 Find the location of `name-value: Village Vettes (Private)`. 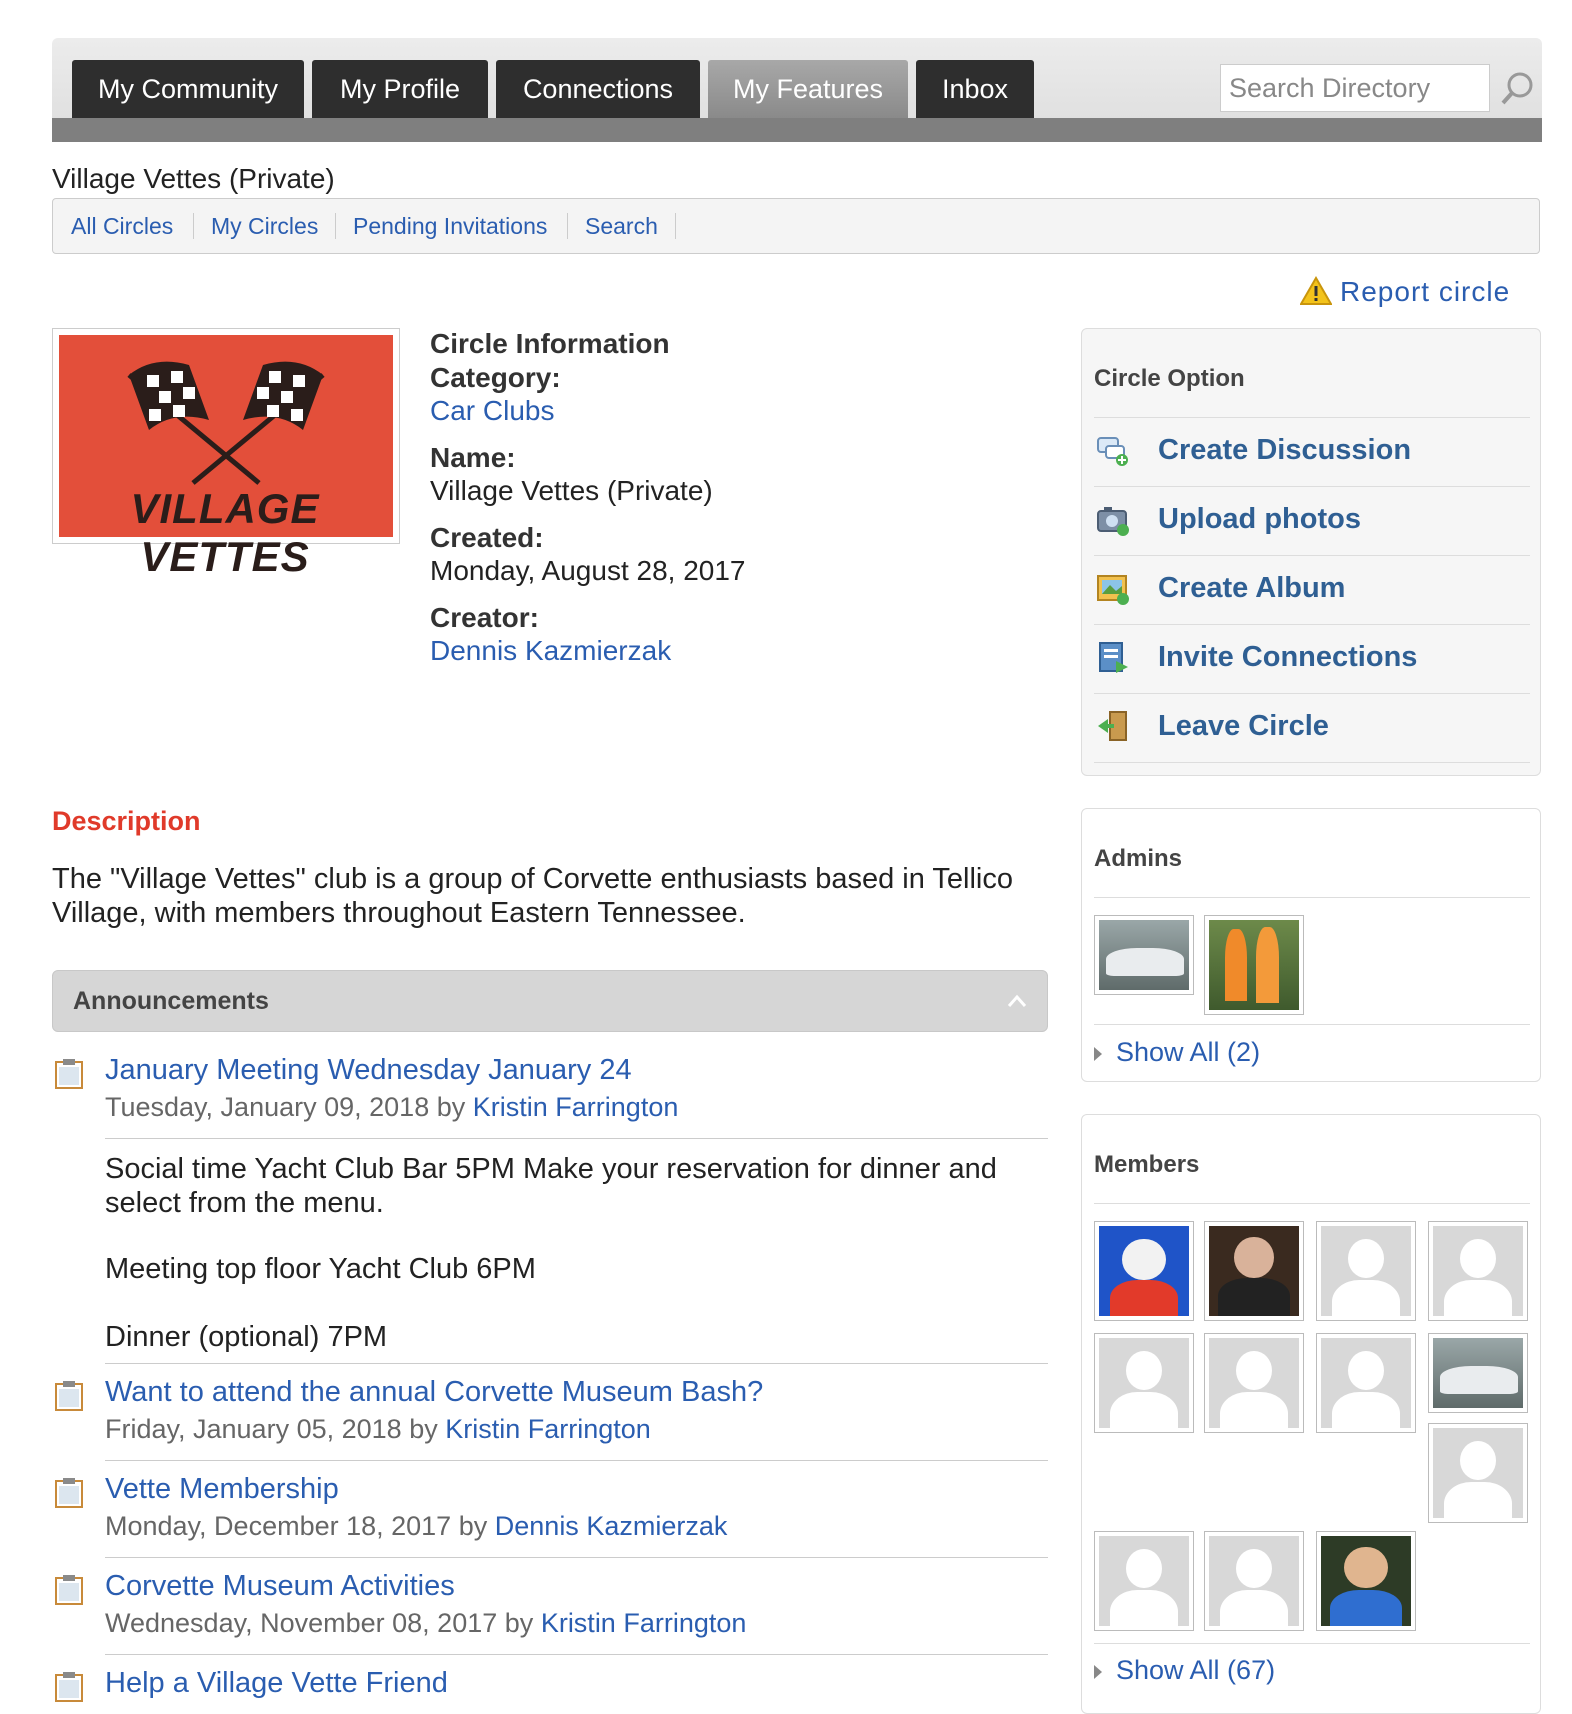

name-value: Village Vettes (Private) is located at coordinates (571, 490).